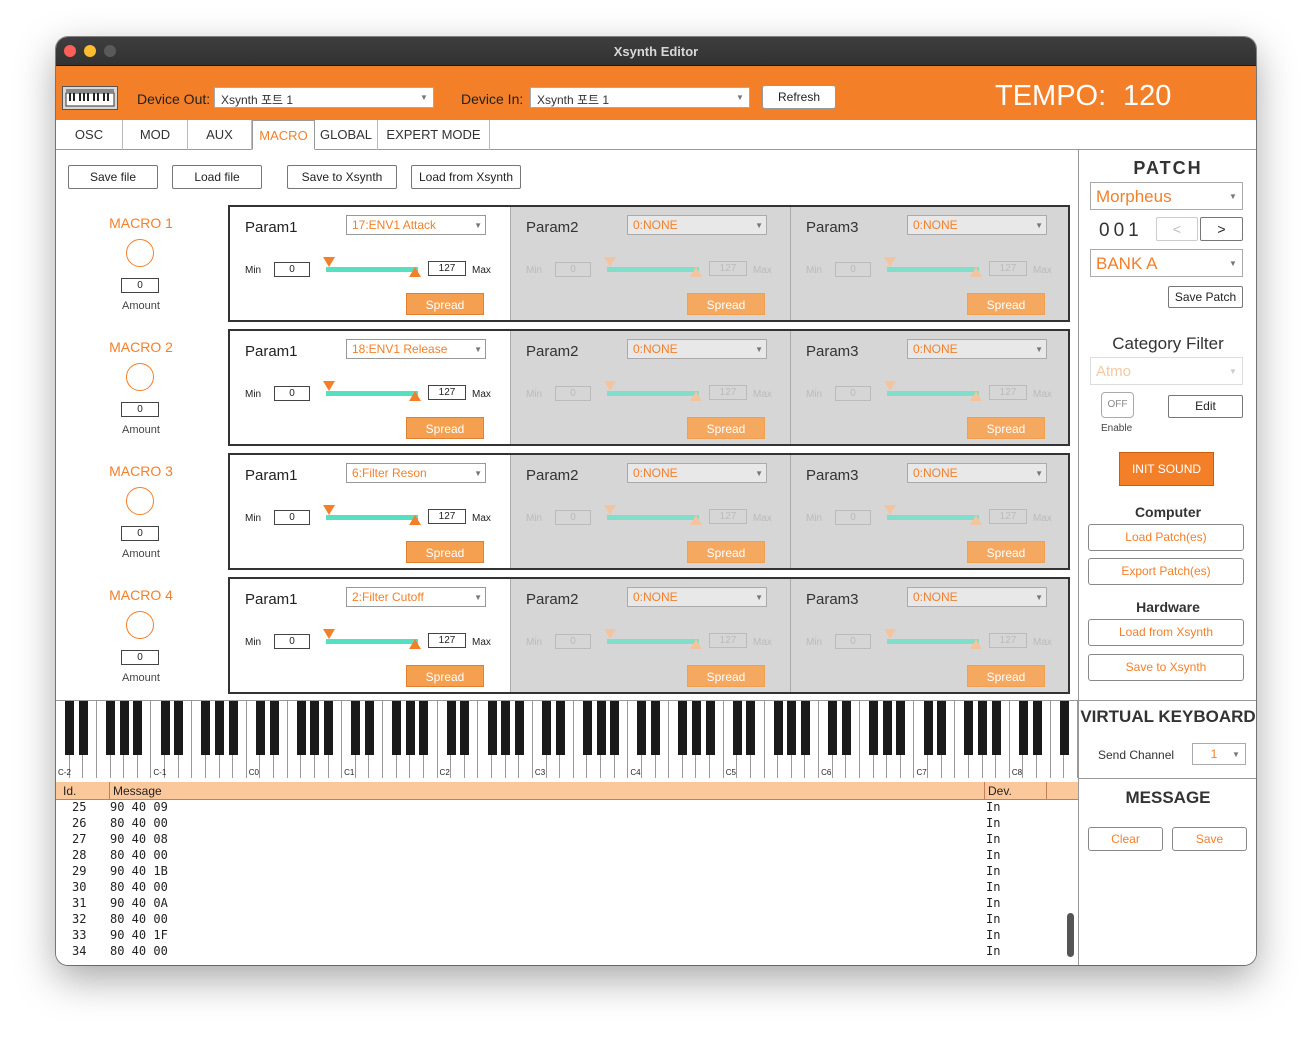  Describe the element at coordinates (1147, 96) in the screenshot. I see `tempo-value: 120` at that location.